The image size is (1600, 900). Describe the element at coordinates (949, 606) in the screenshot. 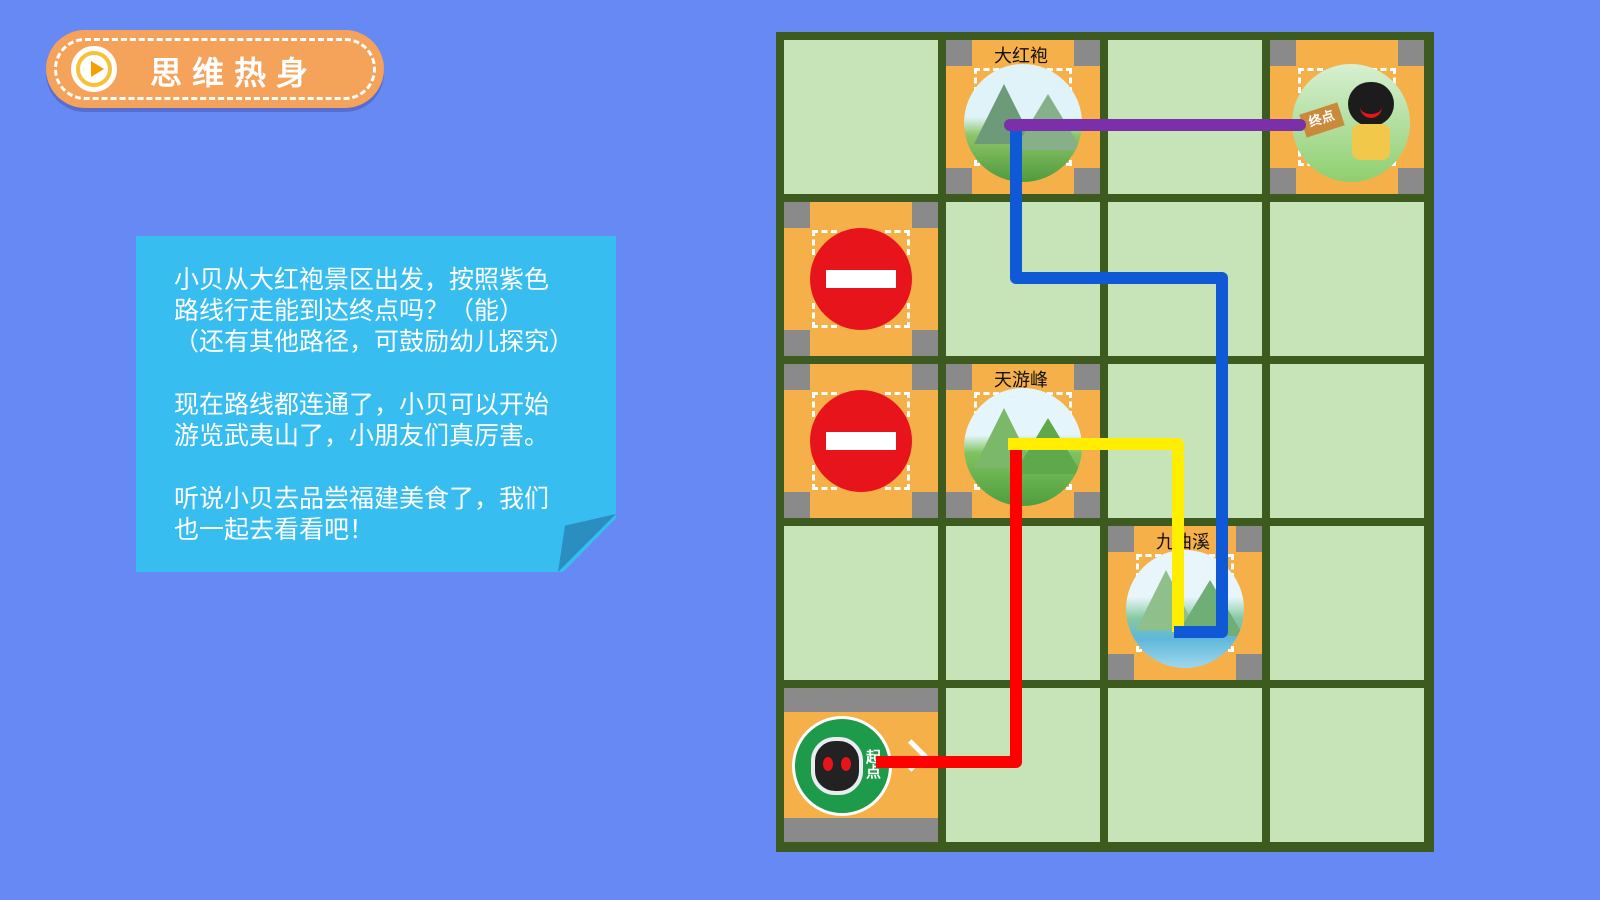

I see `route-red` at that location.